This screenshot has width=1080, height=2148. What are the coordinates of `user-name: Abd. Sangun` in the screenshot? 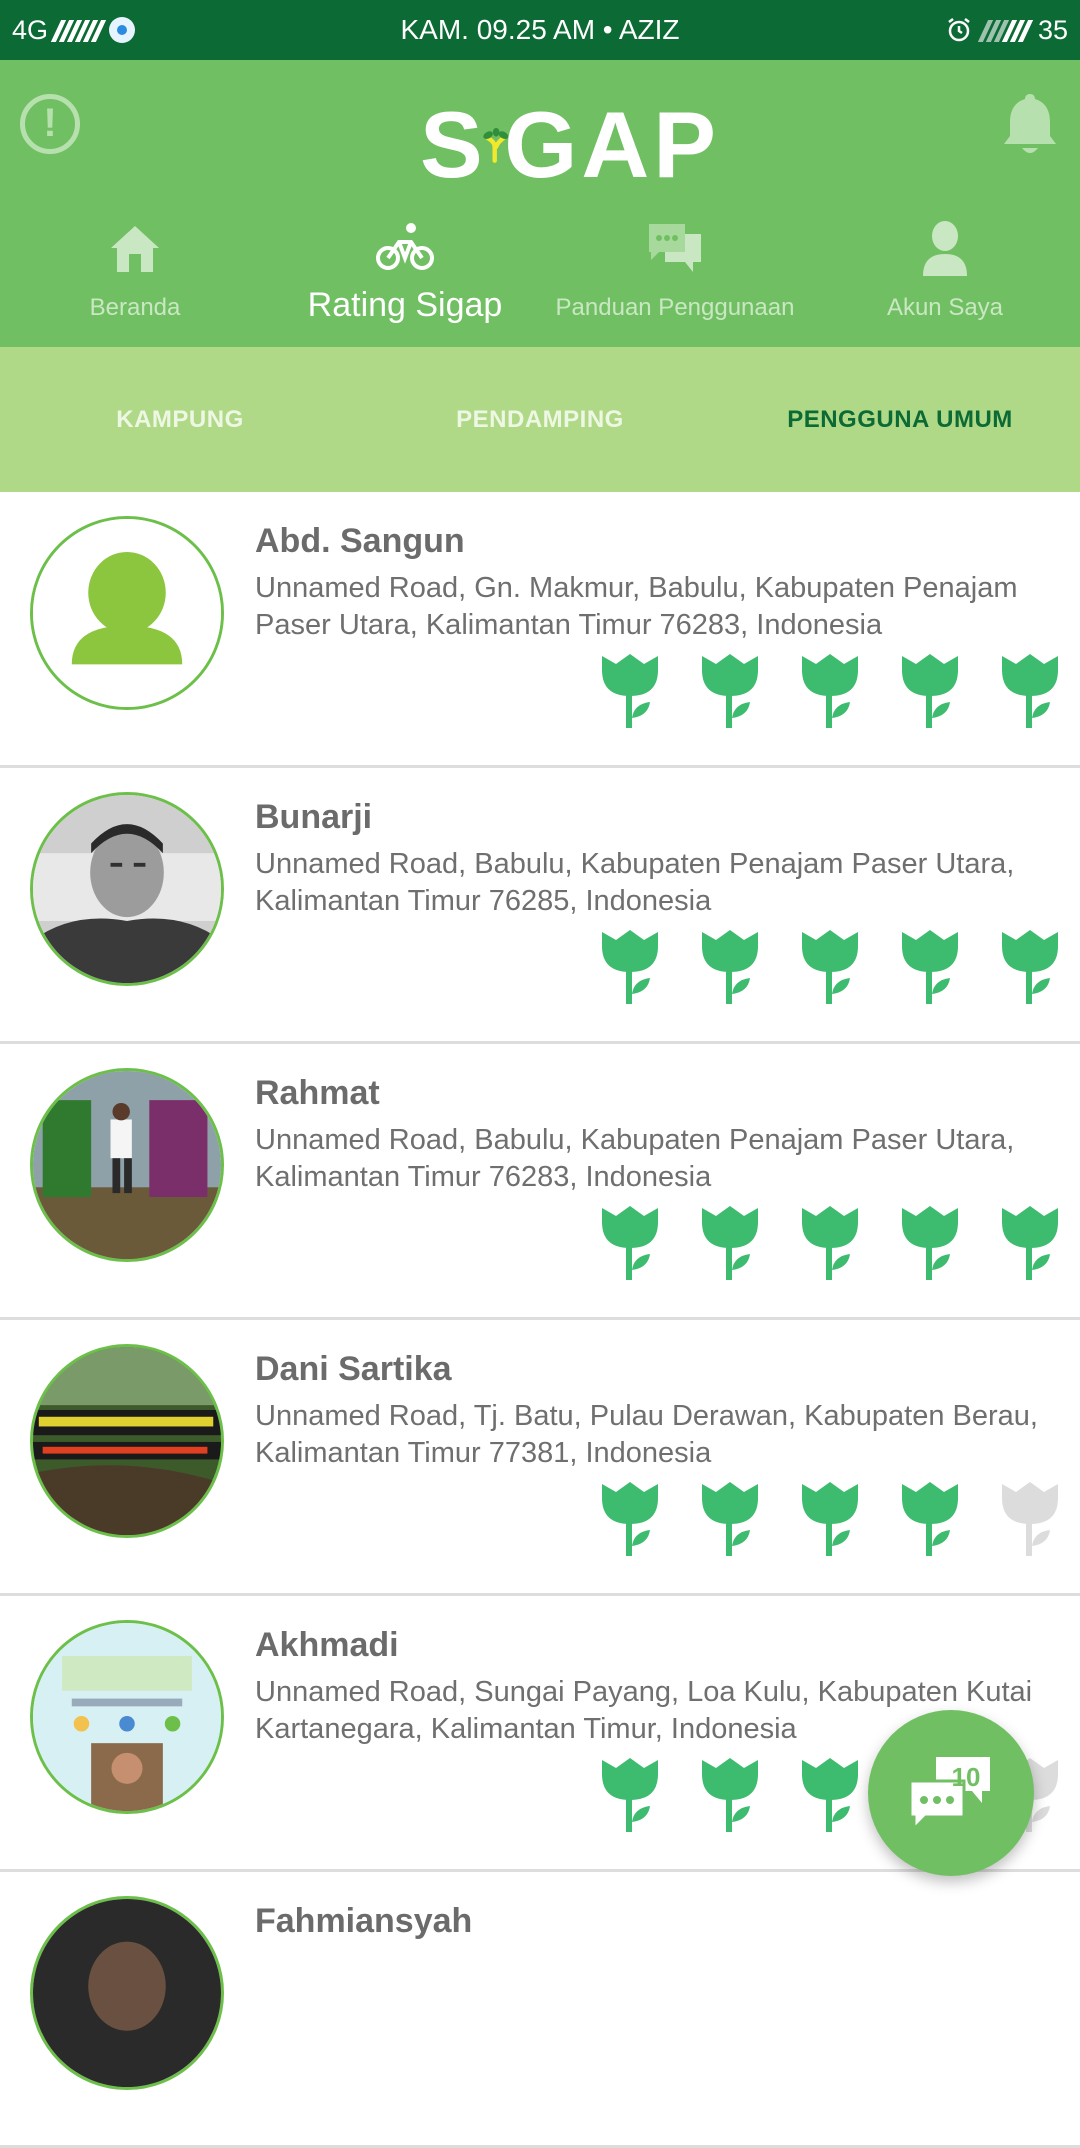 It's located at (360, 541).